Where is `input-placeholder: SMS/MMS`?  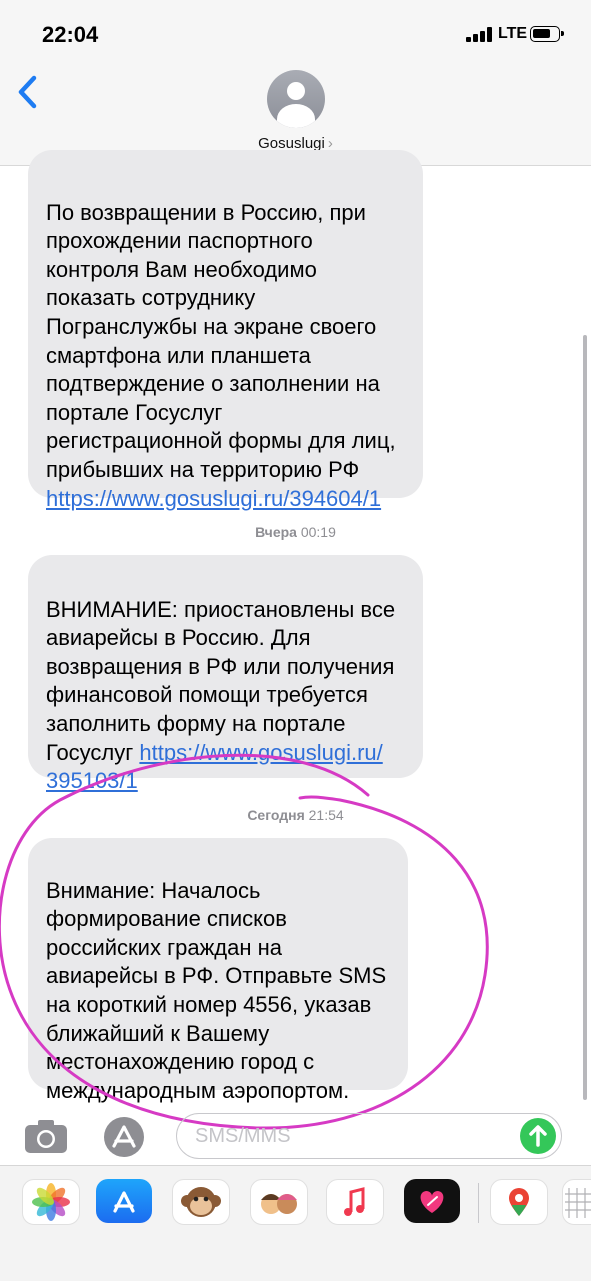
input-placeholder: SMS/MMS is located at coordinates (243, 1136).